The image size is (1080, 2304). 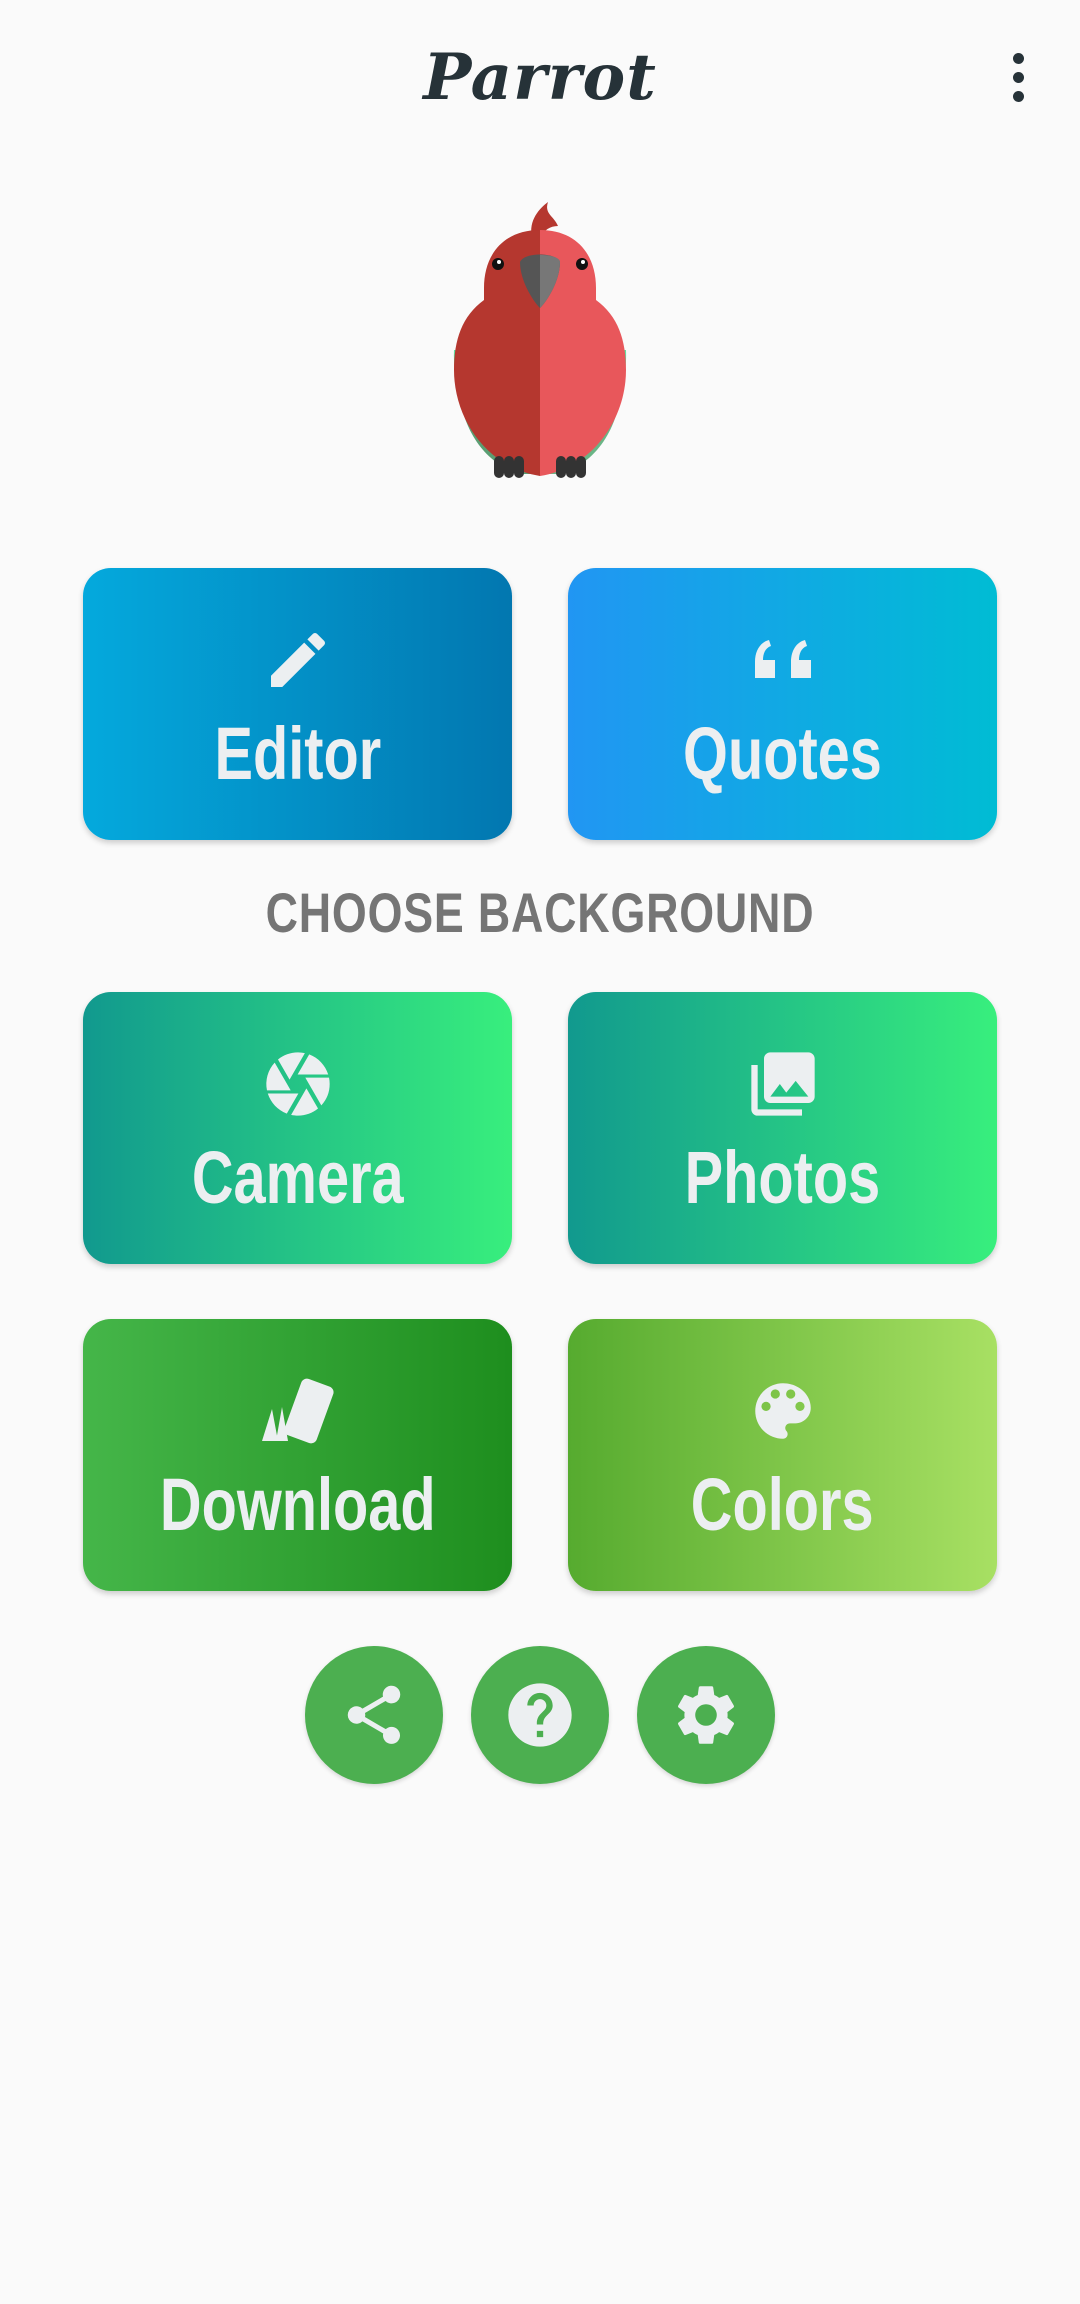 I want to click on colors-label: Colors, so click(x=782, y=1504).